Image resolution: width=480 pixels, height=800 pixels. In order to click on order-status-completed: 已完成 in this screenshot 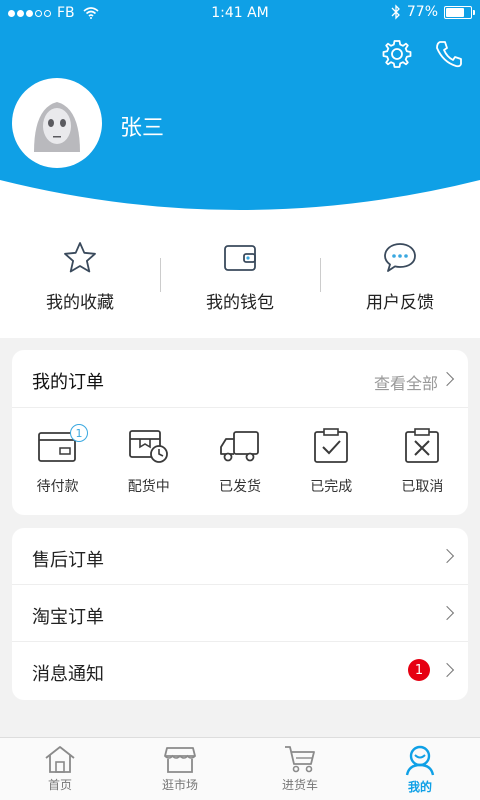, I will do `click(331, 461)`.